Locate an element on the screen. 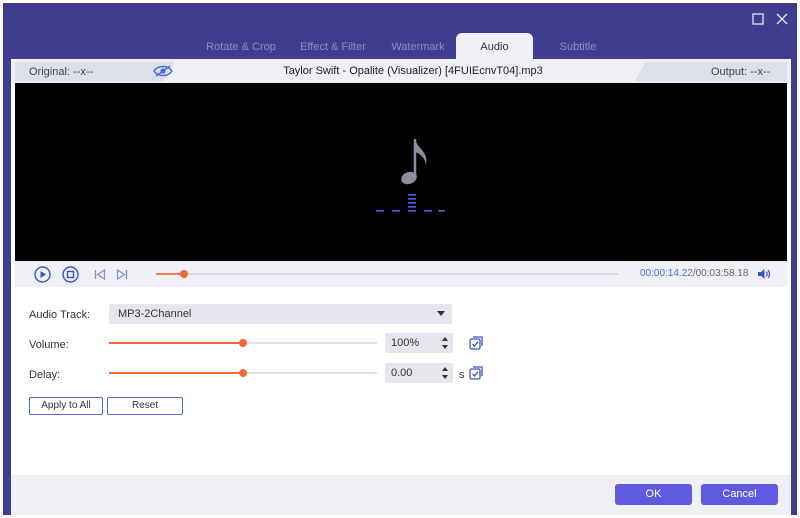 This screenshot has height=518, width=800. delay-down-icon is located at coordinates (445, 377).